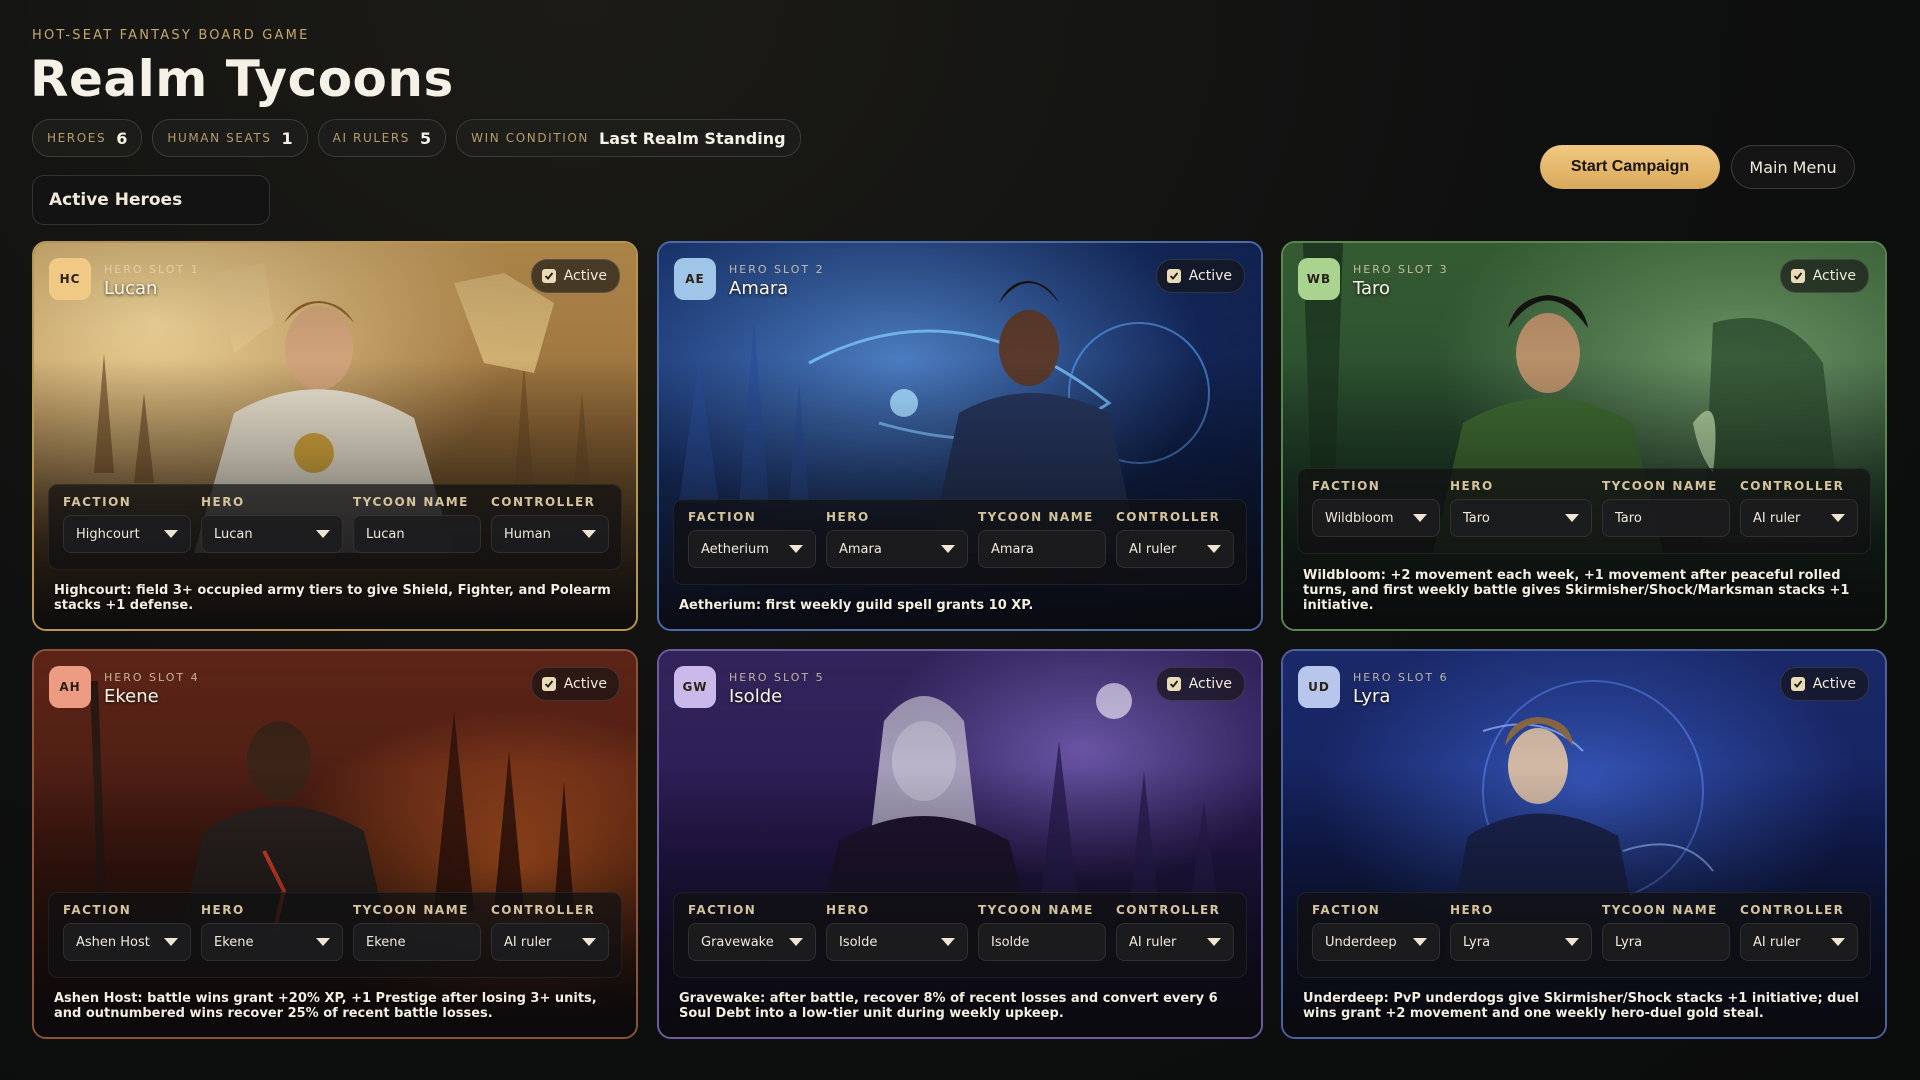 The image size is (1920, 1080). I want to click on hero-slot-label: HERO SLOT 3, so click(1401, 269).